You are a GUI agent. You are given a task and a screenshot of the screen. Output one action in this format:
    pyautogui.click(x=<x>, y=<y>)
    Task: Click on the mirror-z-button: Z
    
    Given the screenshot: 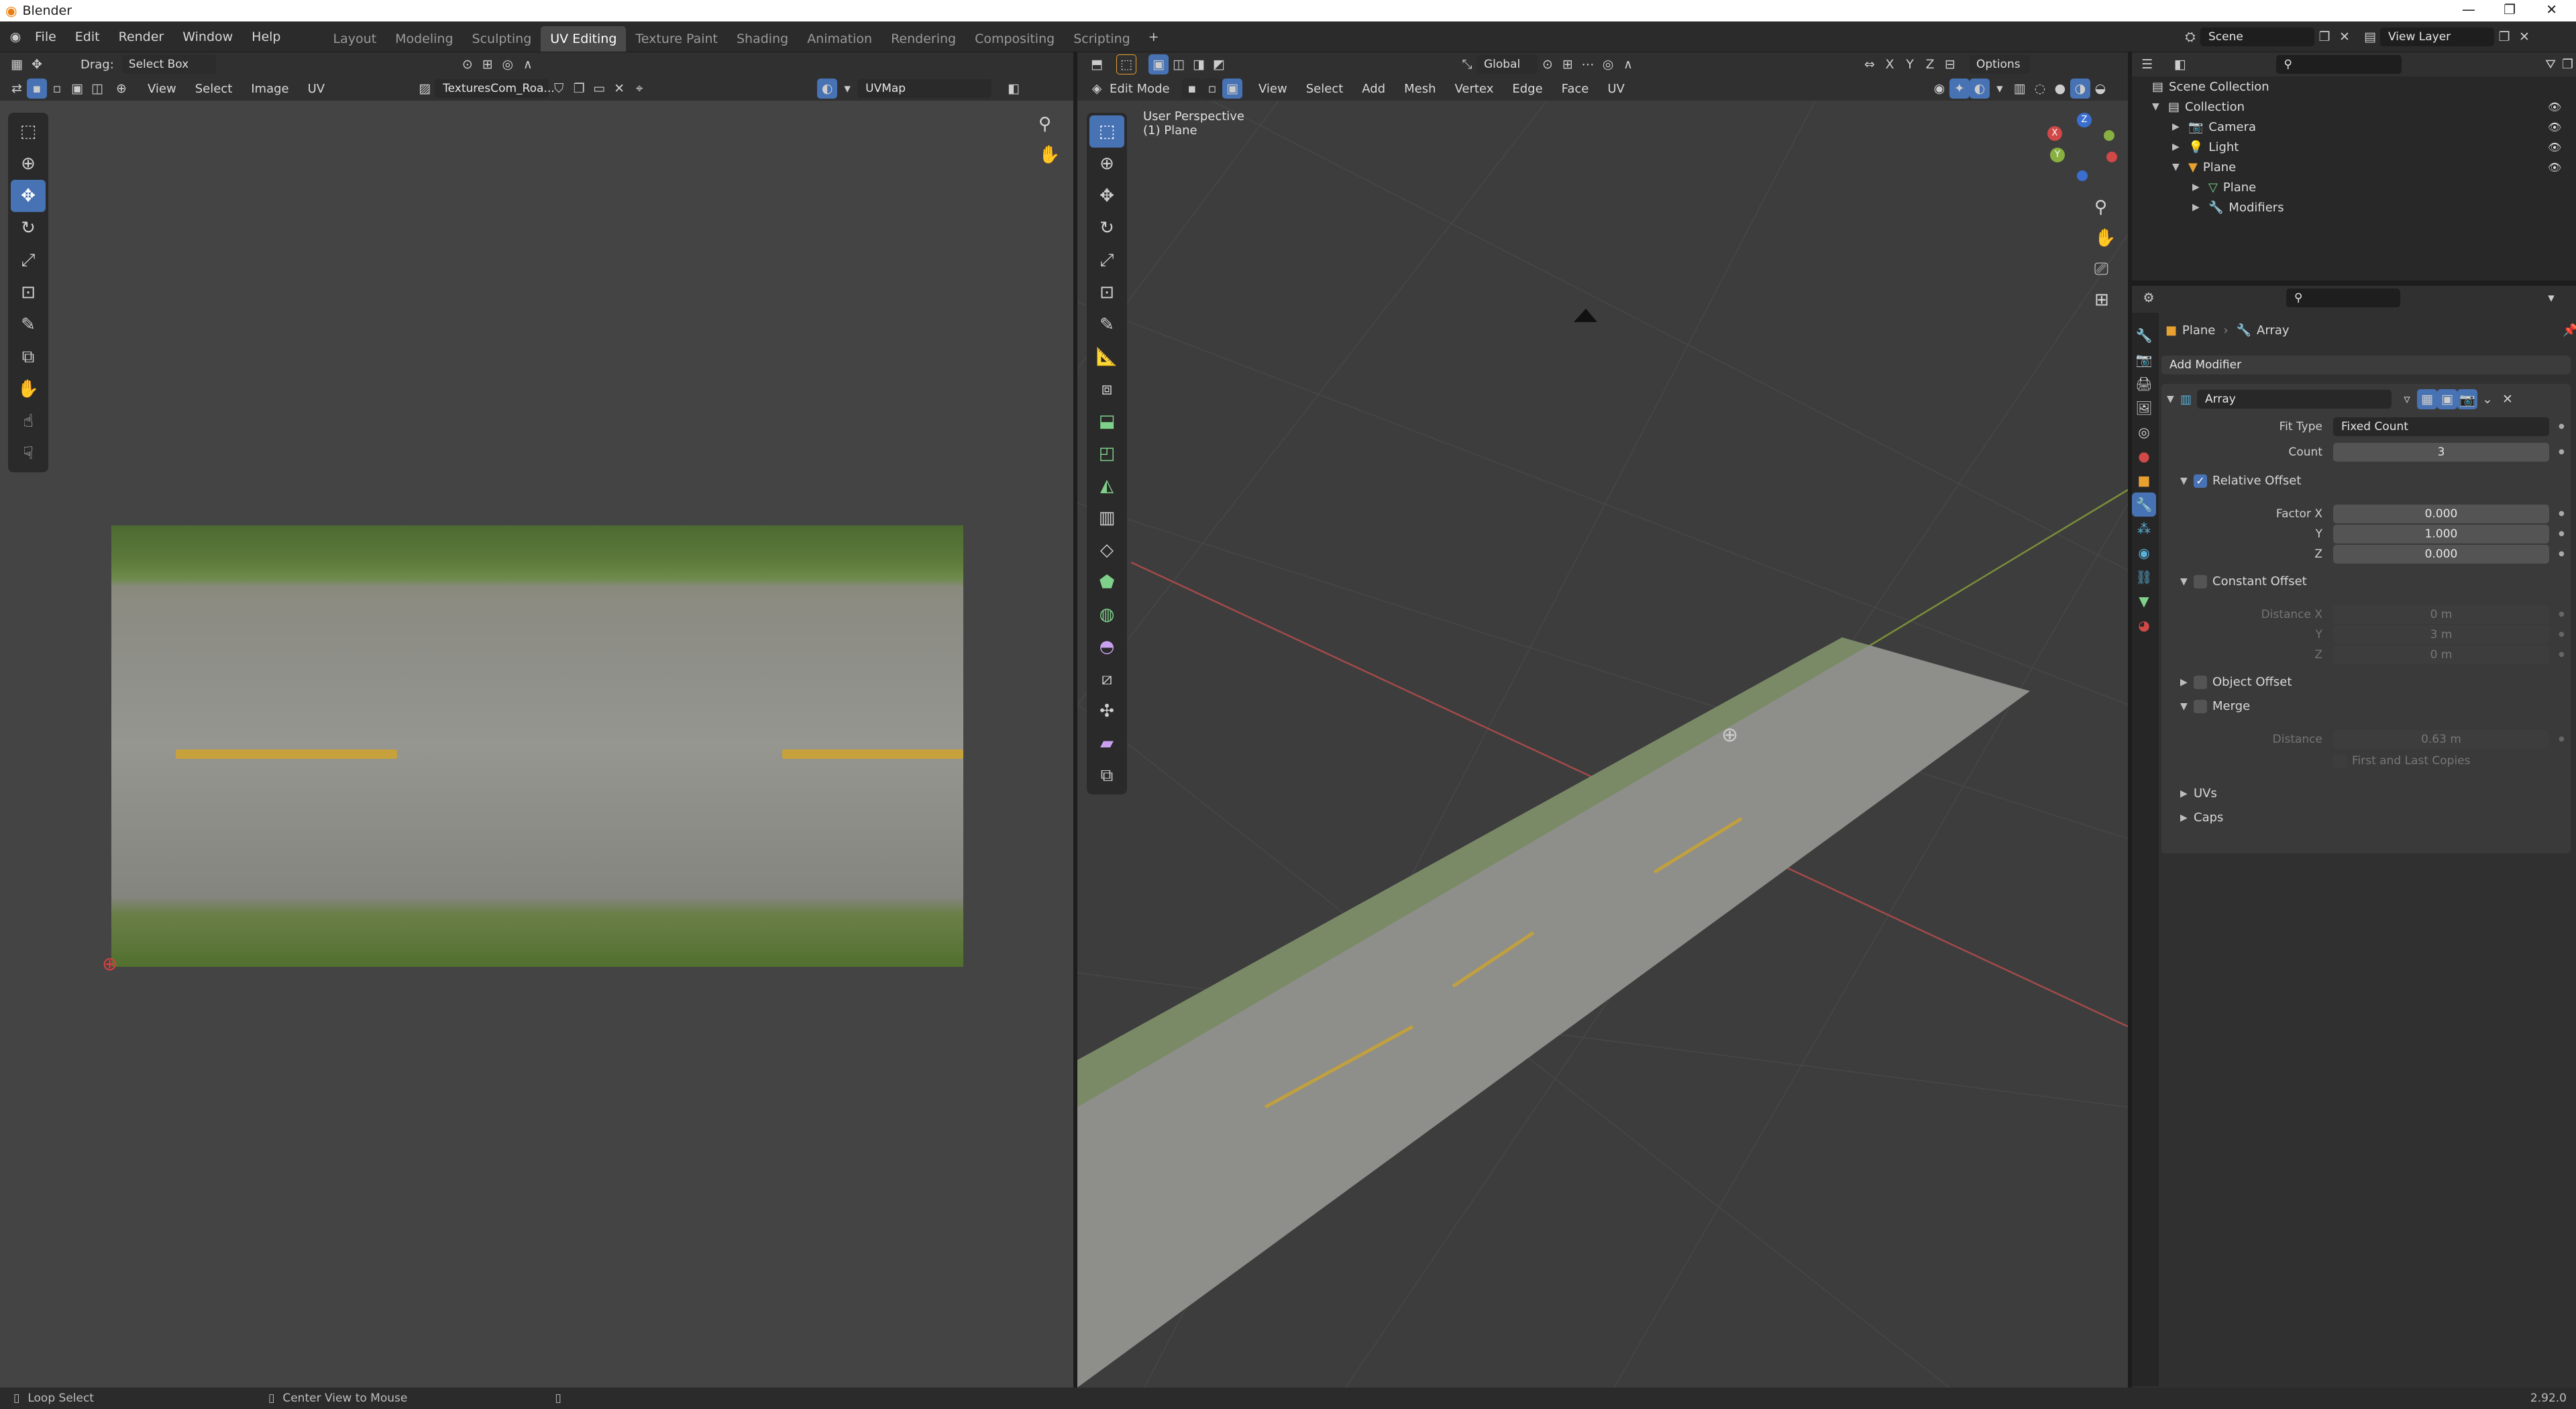 What is the action you would take?
    pyautogui.click(x=1930, y=64)
    